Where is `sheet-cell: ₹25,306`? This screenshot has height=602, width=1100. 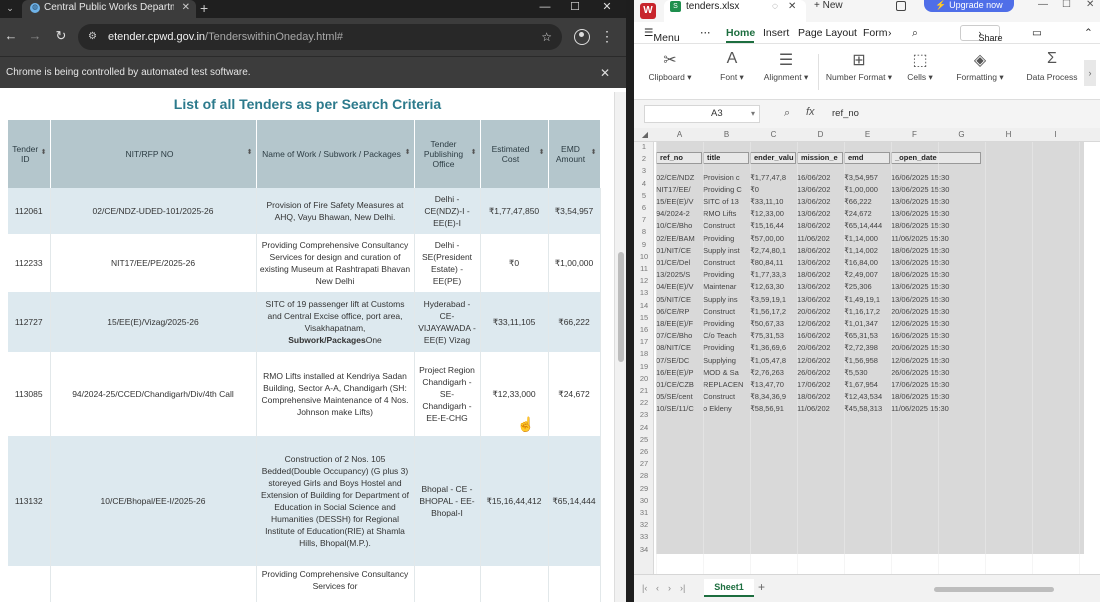 sheet-cell: ₹25,306 is located at coordinates (867, 286).